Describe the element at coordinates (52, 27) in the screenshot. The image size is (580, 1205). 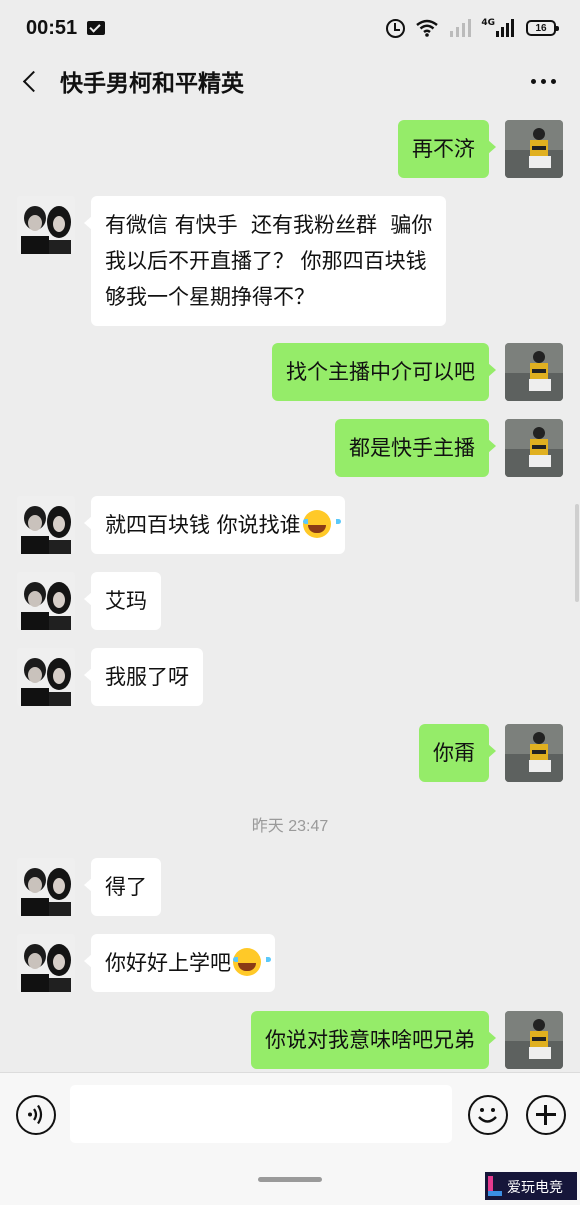
I see `status-time: 00:51` at that location.